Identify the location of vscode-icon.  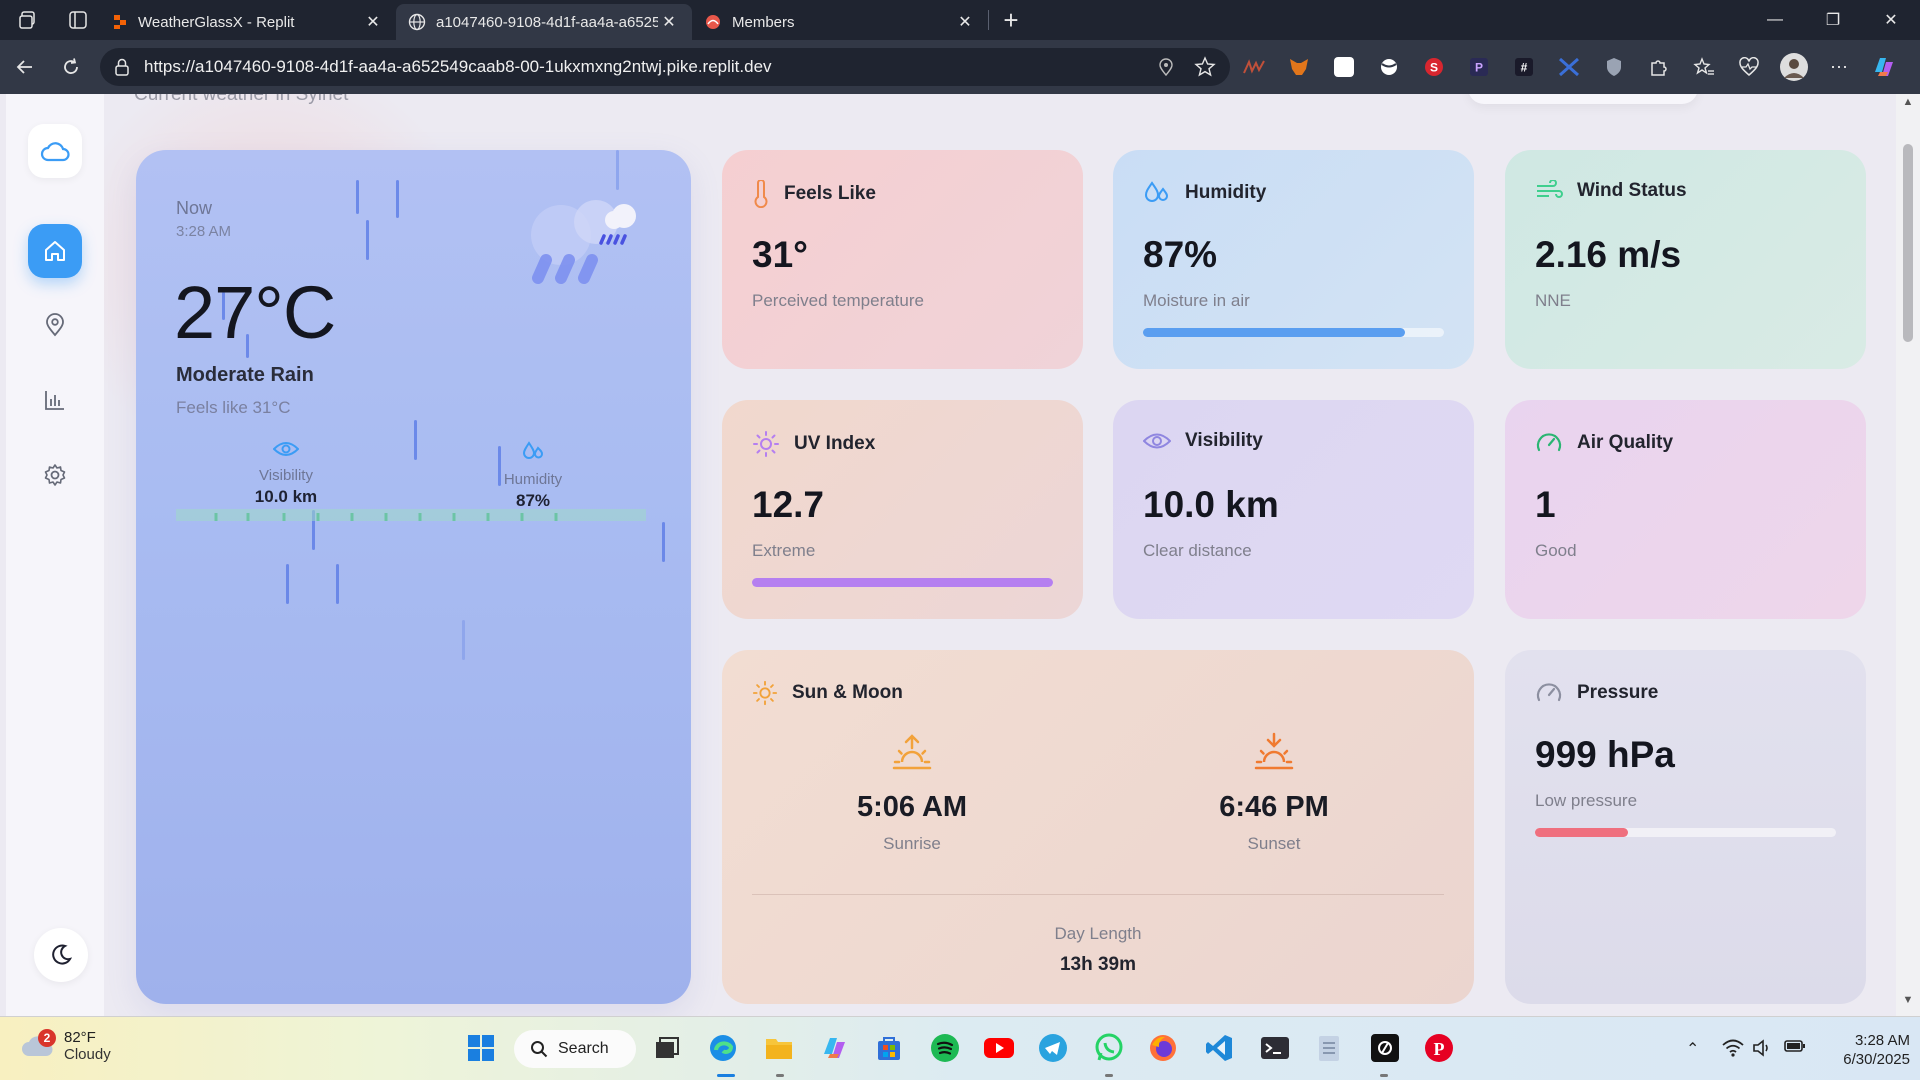
(1219, 1048).